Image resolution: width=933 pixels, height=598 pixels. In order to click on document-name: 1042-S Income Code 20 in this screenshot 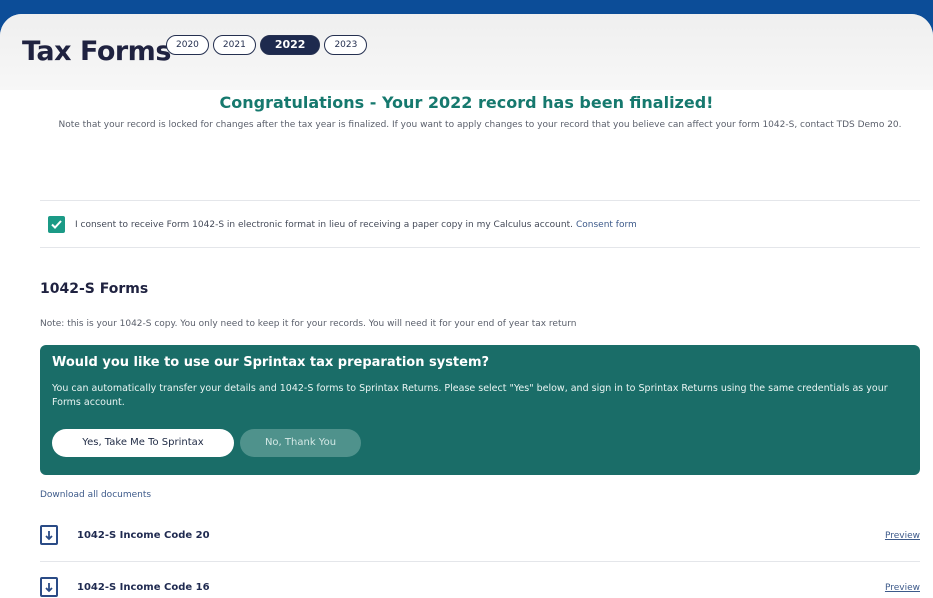, I will do `click(143, 535)`.